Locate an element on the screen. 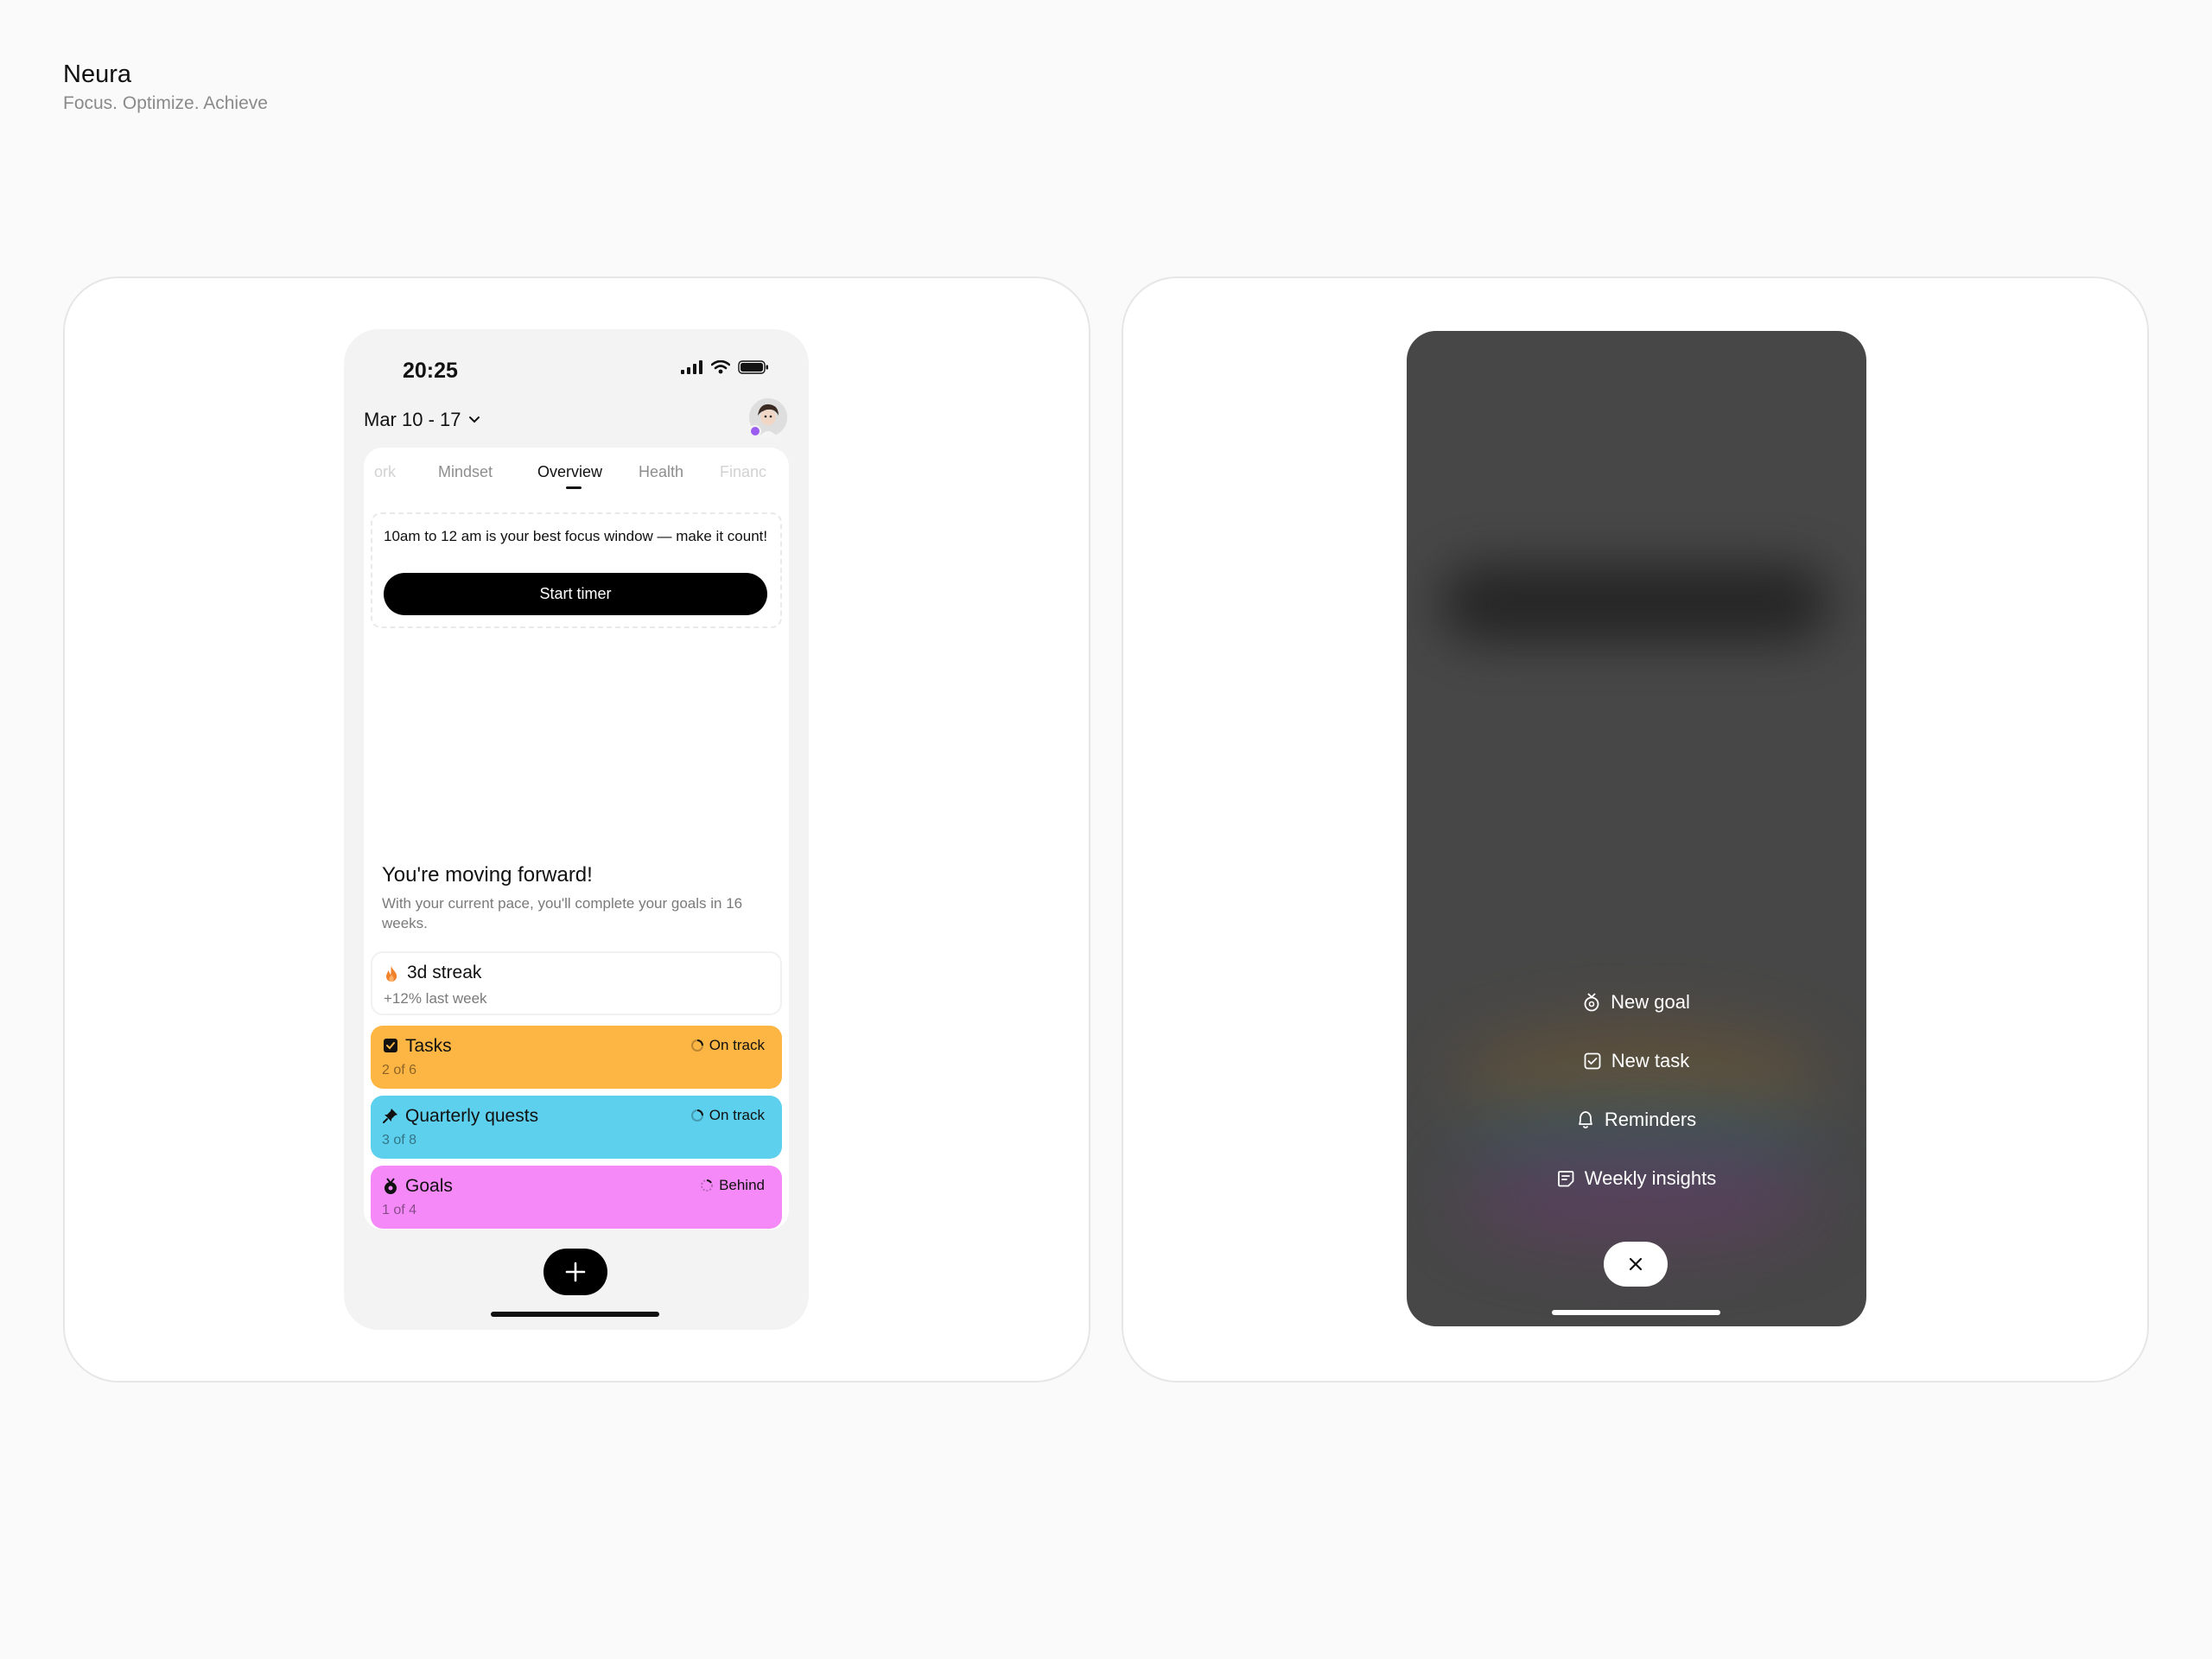 This screenshot has width=2212, height=1659. tab-overview: Overview is located at coordinates (569, 472).